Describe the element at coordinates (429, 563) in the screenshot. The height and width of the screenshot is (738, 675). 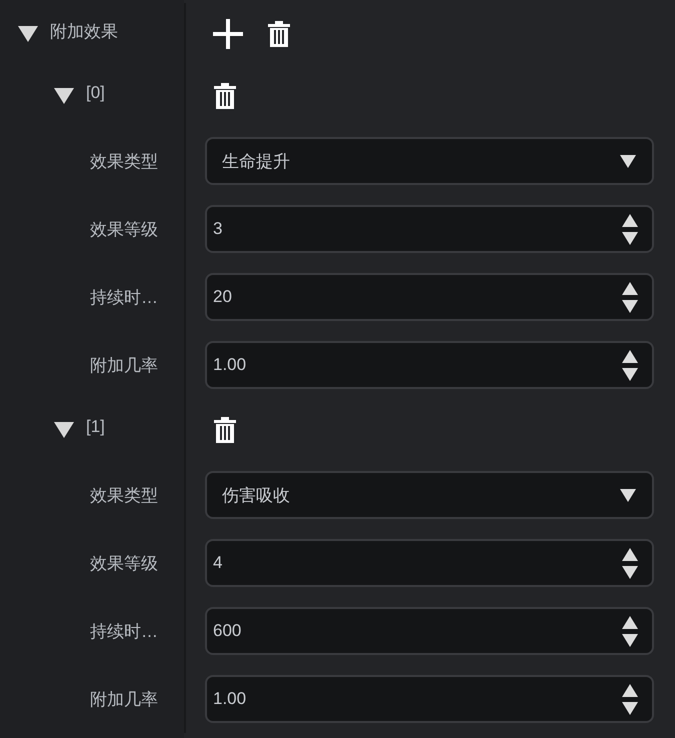
I see `number-field: 4` at that location.